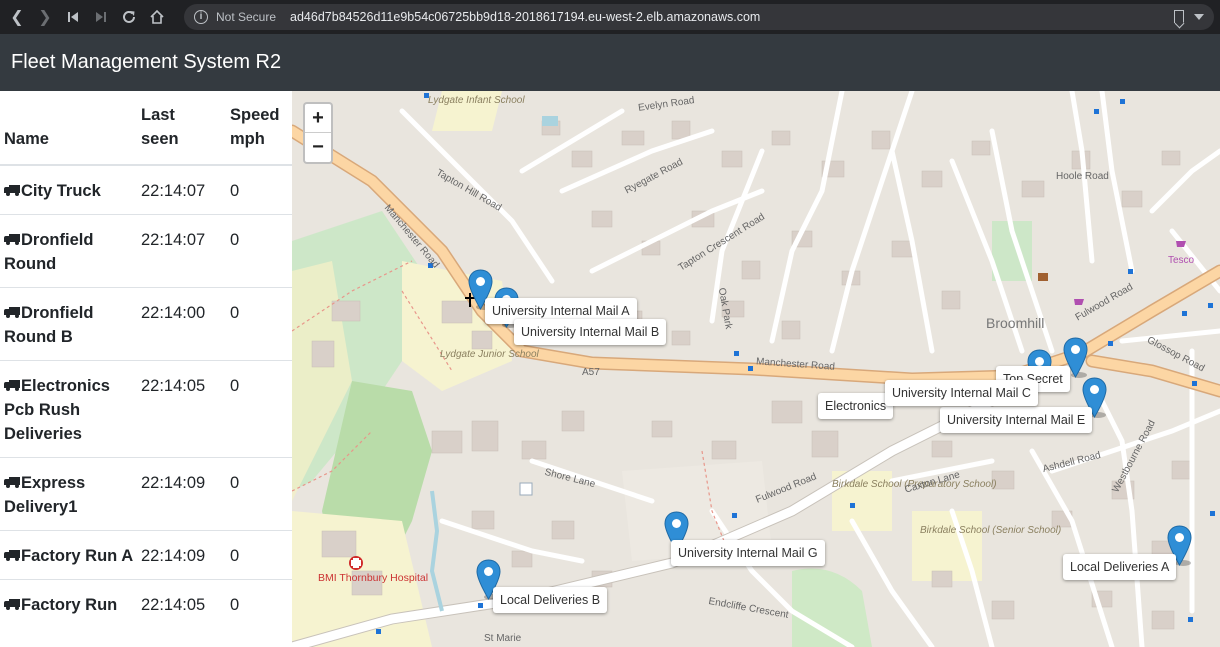 This screenshot has height=647, width=1220. Describe the element at coordinates (1120, 567) in the screenshot. I see `marker-label-local-deliveries-a: Local Deliveries A` at that location.